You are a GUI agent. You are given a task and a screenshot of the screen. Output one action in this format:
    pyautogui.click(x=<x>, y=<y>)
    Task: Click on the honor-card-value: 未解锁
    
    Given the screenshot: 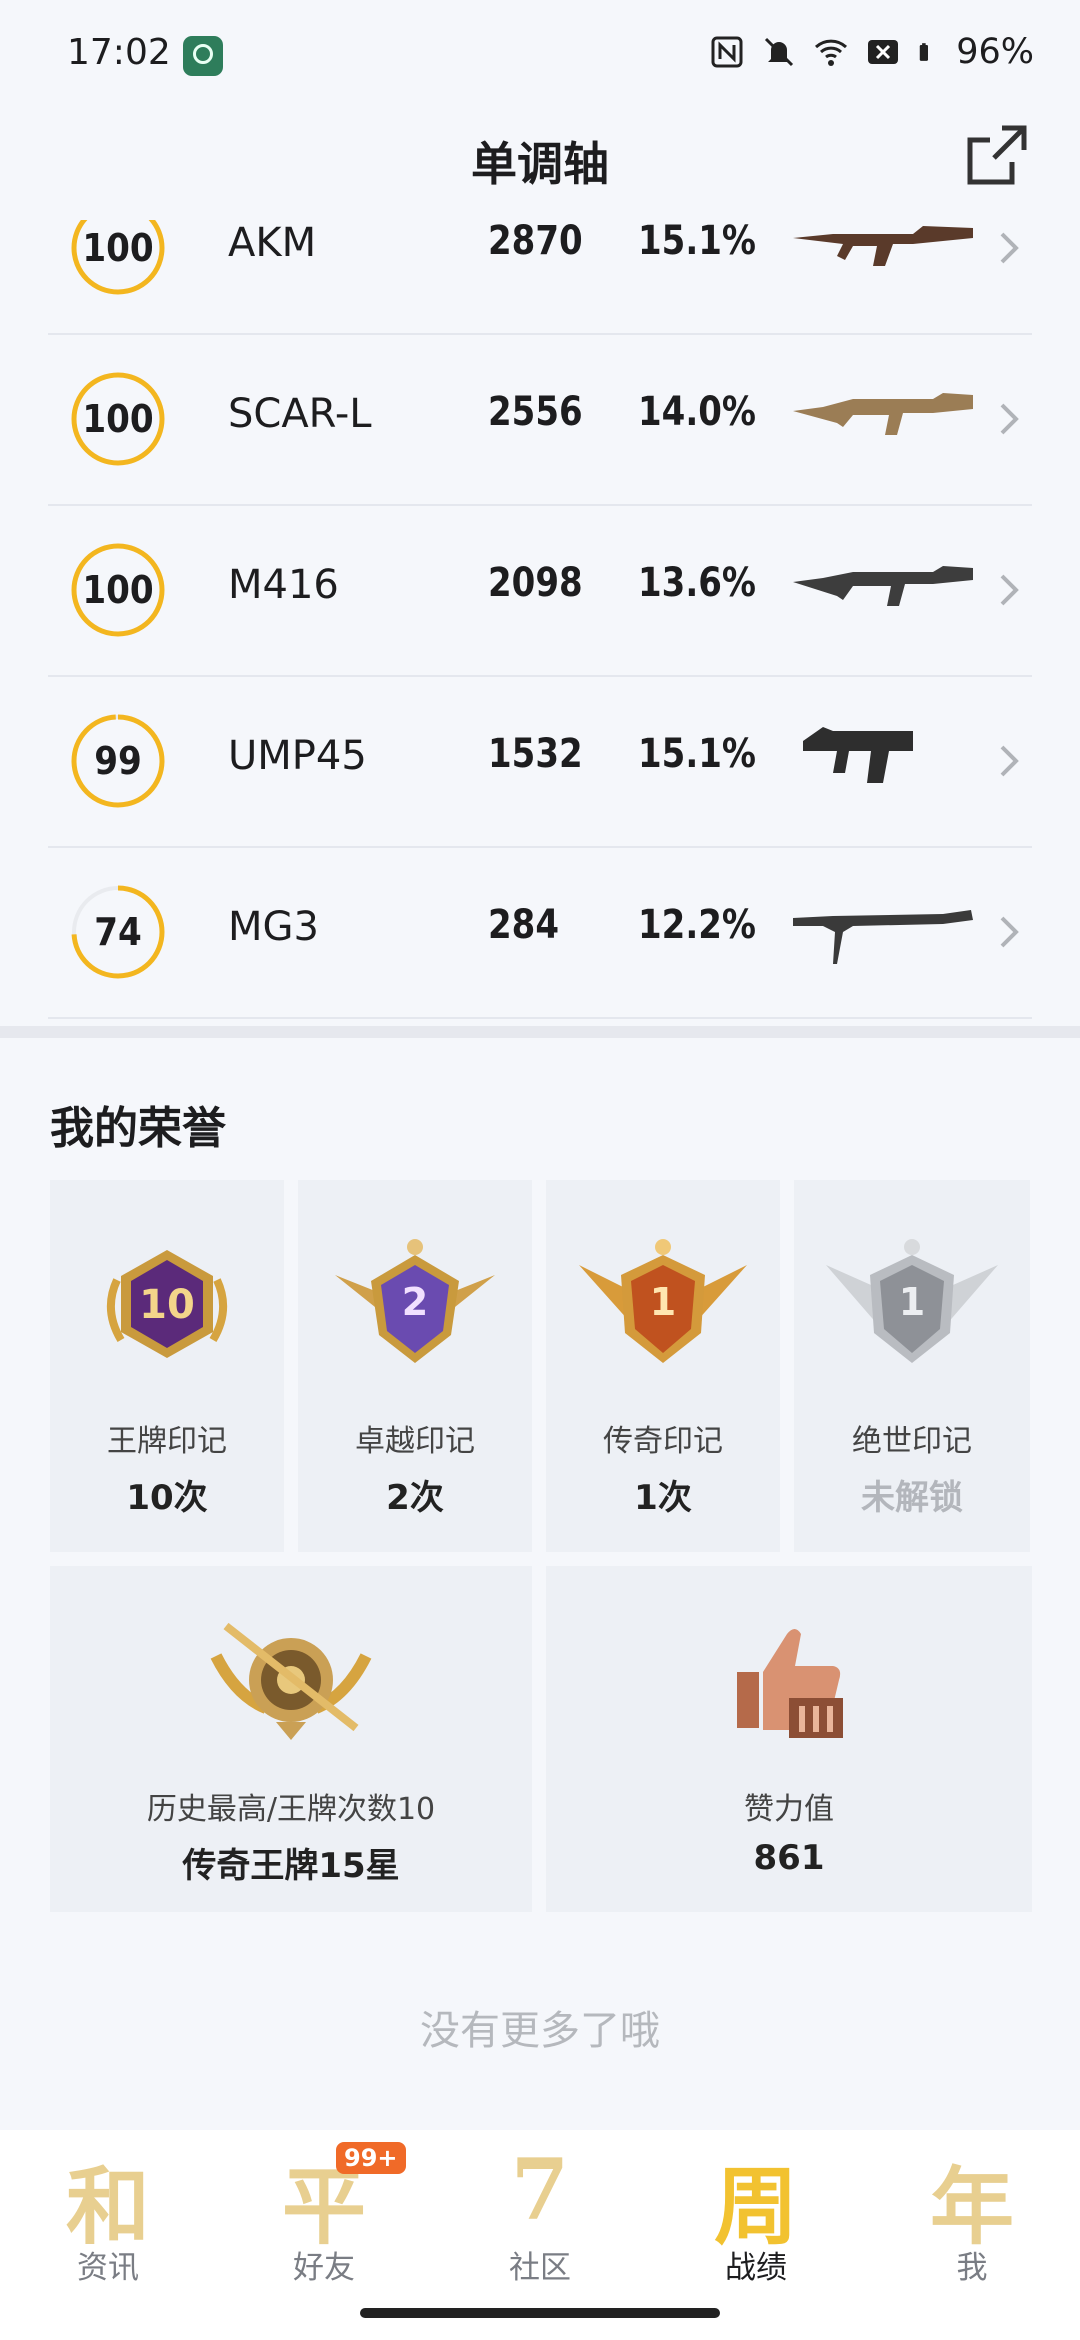 What is the action you would take?
    pyautogui.click(x=912, y=1498)
    